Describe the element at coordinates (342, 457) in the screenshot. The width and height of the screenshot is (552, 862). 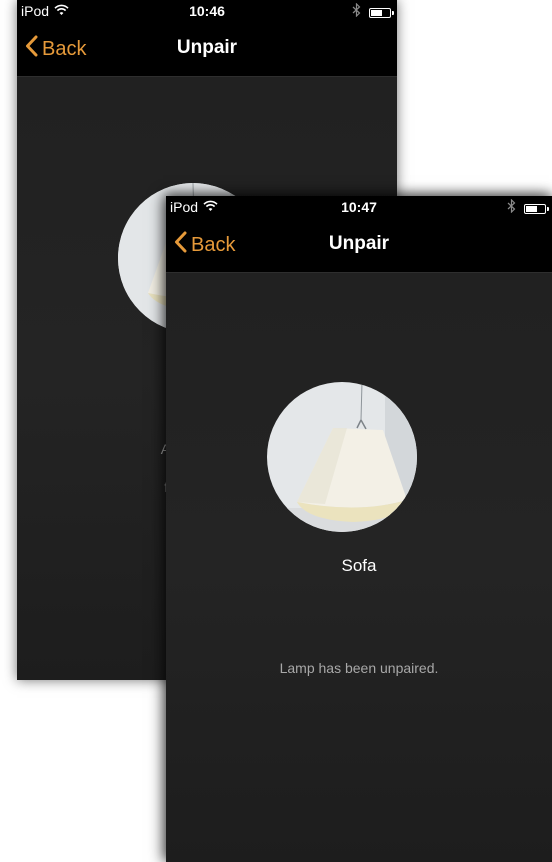
I see `lamp-photo` at that location.